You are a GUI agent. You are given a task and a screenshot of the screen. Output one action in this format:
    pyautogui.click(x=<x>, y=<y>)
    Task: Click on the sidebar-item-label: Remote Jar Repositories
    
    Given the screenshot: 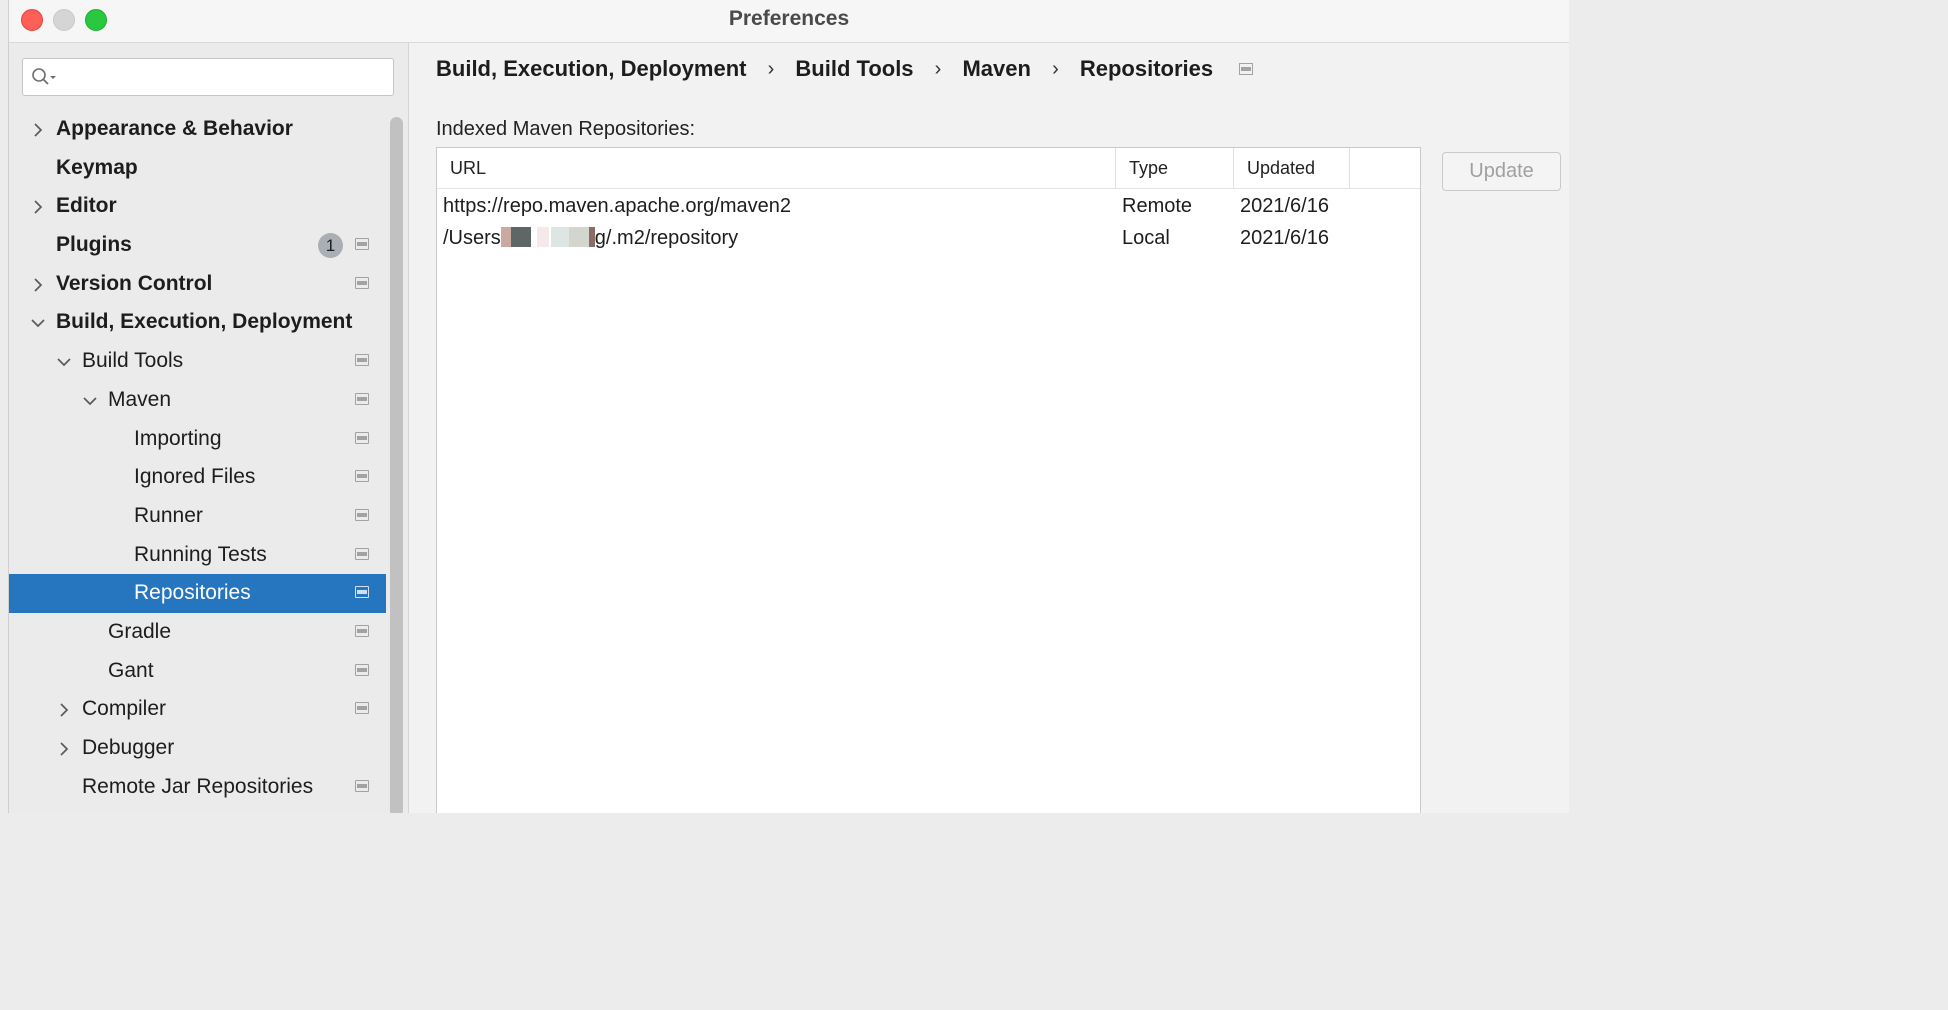 What is the action you would take?
    pyautogui.click(x=198, y=786)
    